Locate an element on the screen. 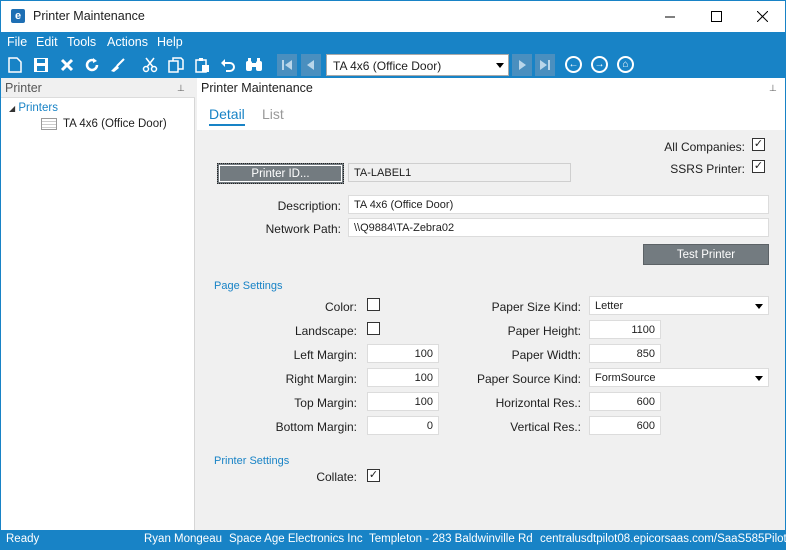 Image resolution: width=786 pixels, height=550 pixels. toolbar: TA 4x6 (Office Door) ← → ⌂ is located at coordinates (393, 65).